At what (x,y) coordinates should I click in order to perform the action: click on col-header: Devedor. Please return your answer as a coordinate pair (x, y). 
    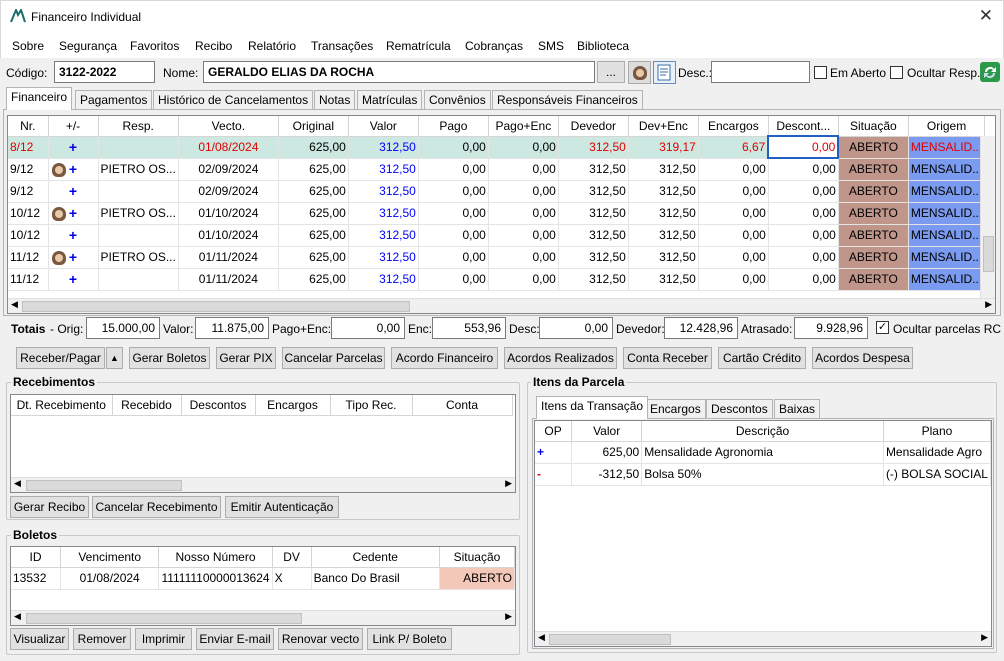
    Looking at the image, I should click on (593, 126).